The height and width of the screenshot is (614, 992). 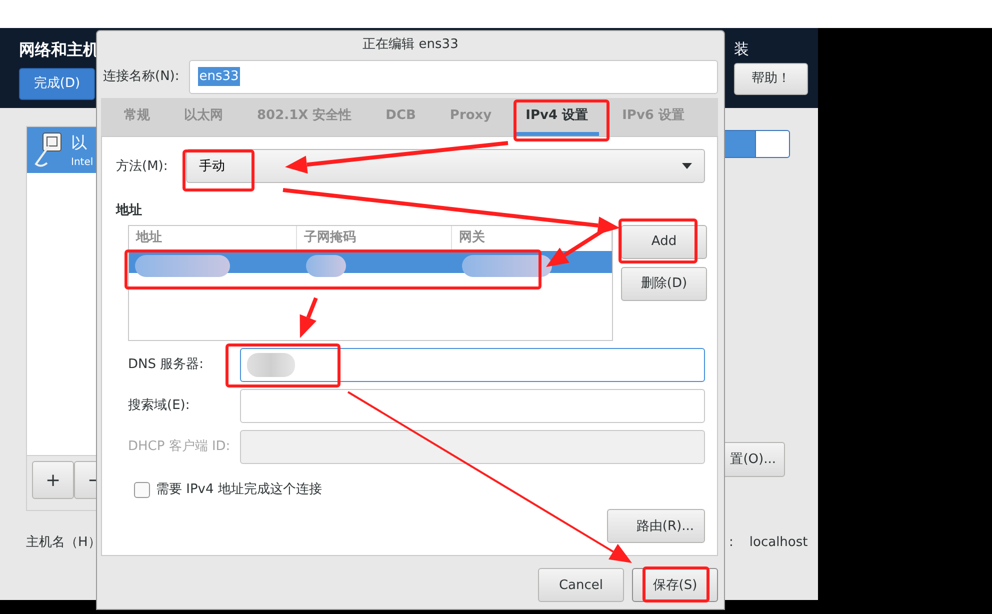 I want to click on column-header: 子网掩码, so click(x=374, y=238).